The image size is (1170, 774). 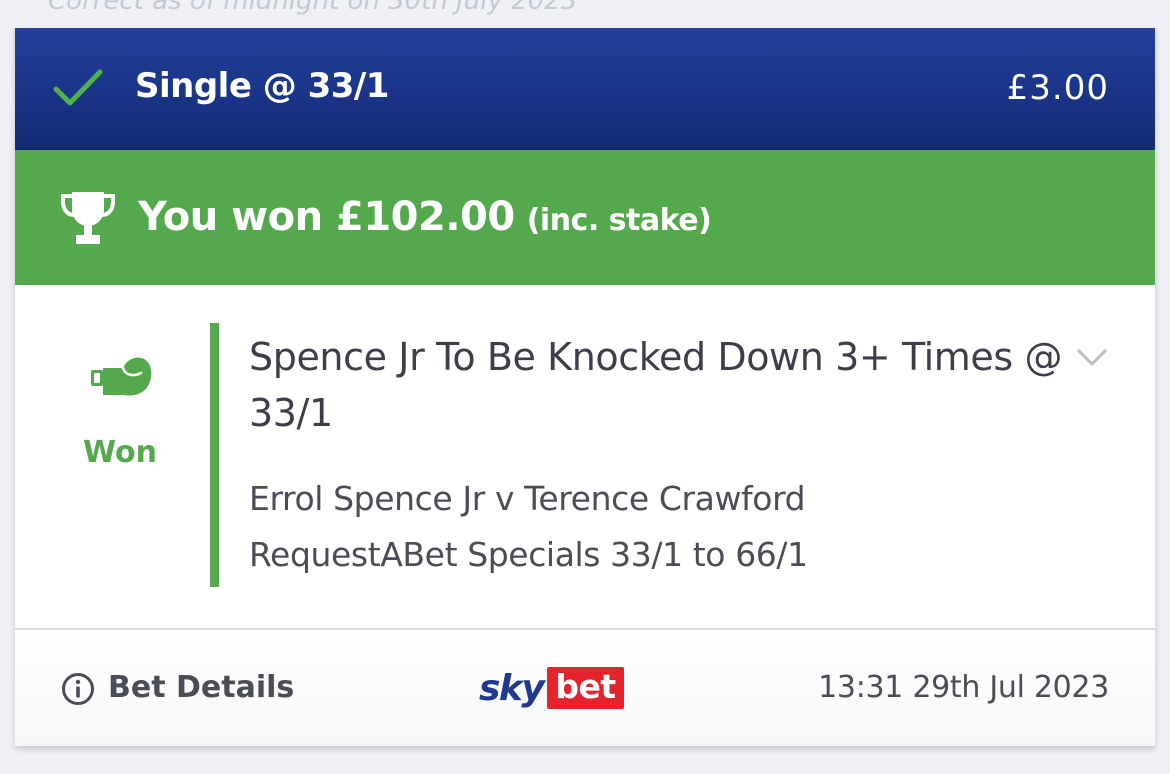 I want to click on stake-amount: £3.00, so click(x=1057, y=88).